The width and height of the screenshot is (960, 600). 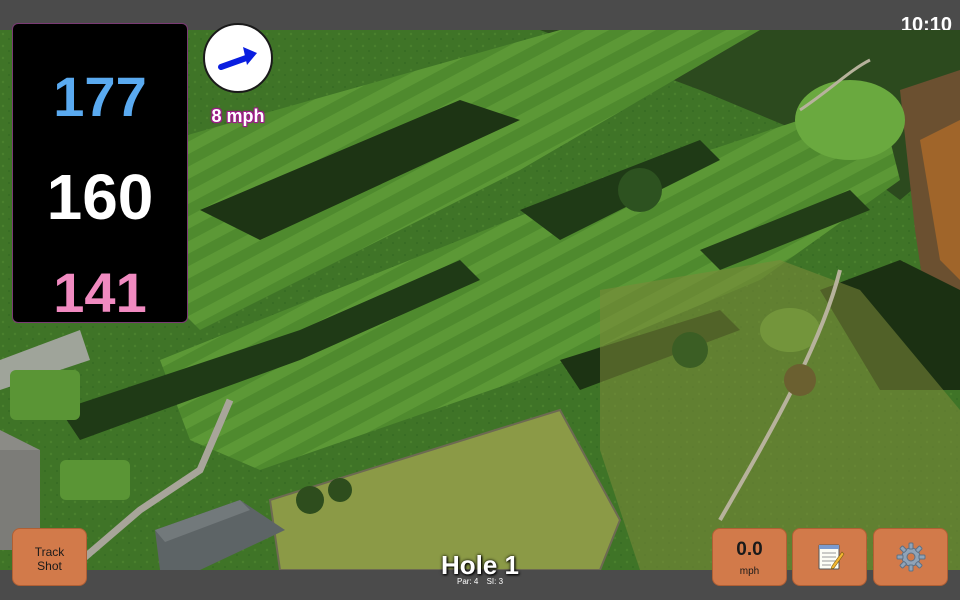 I want to click on wind-indicator, so click(x=238, y=58).